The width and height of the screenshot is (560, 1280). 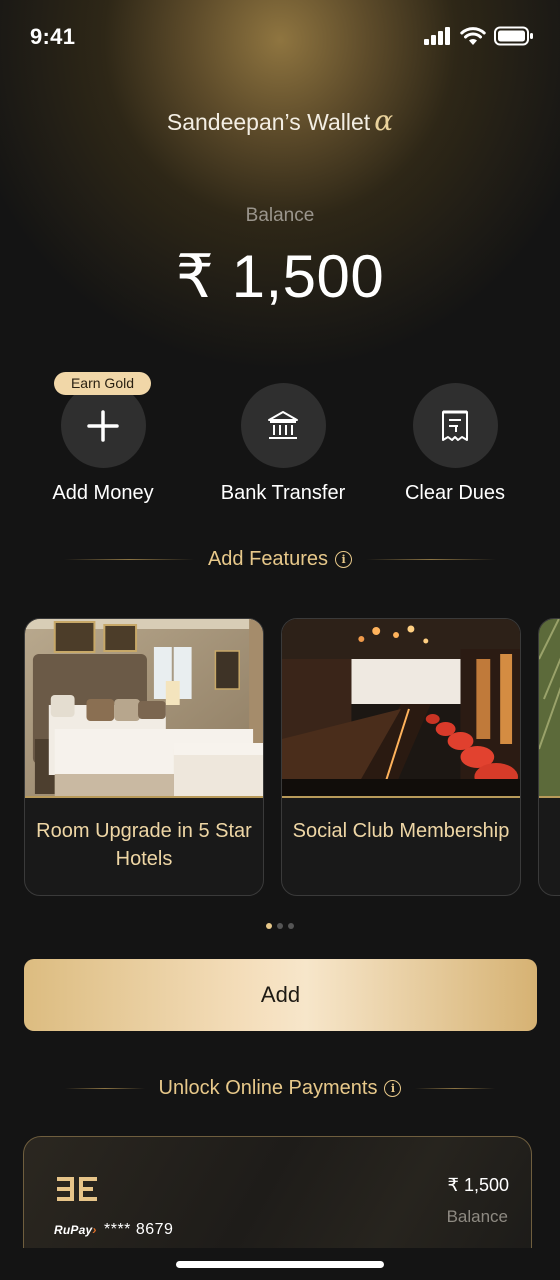 What do you see at coordinates (473, 35) in the screenshot?
I see `wifi-icon` at bounding box center [473, 35].